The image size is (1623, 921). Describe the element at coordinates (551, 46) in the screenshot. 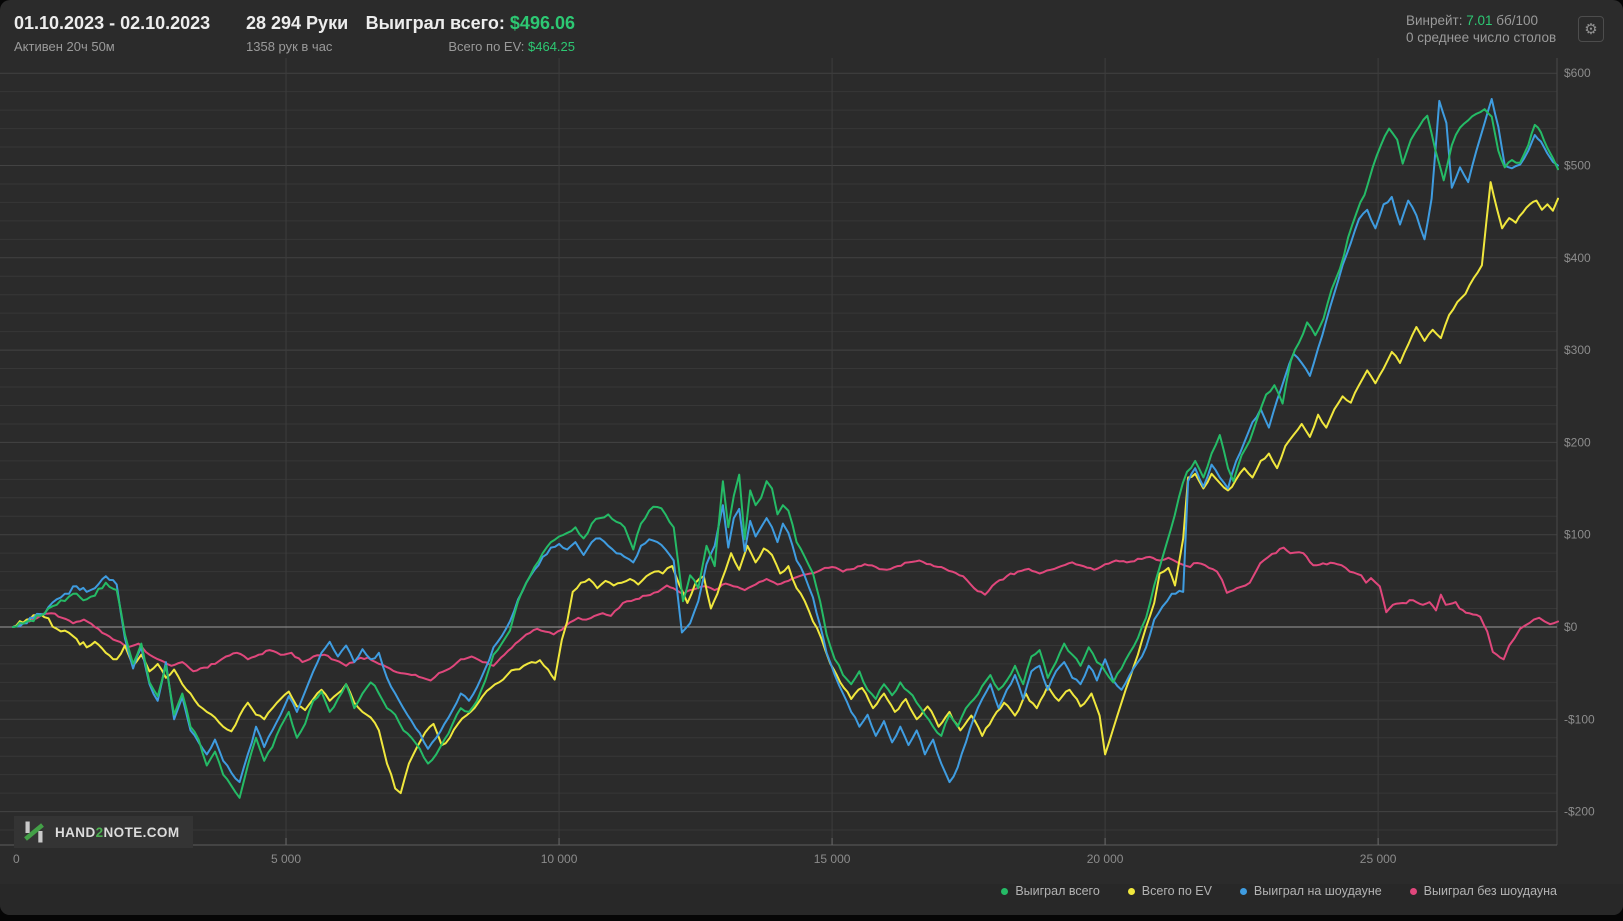

I see `ev-total-value: $464.25` at that location.